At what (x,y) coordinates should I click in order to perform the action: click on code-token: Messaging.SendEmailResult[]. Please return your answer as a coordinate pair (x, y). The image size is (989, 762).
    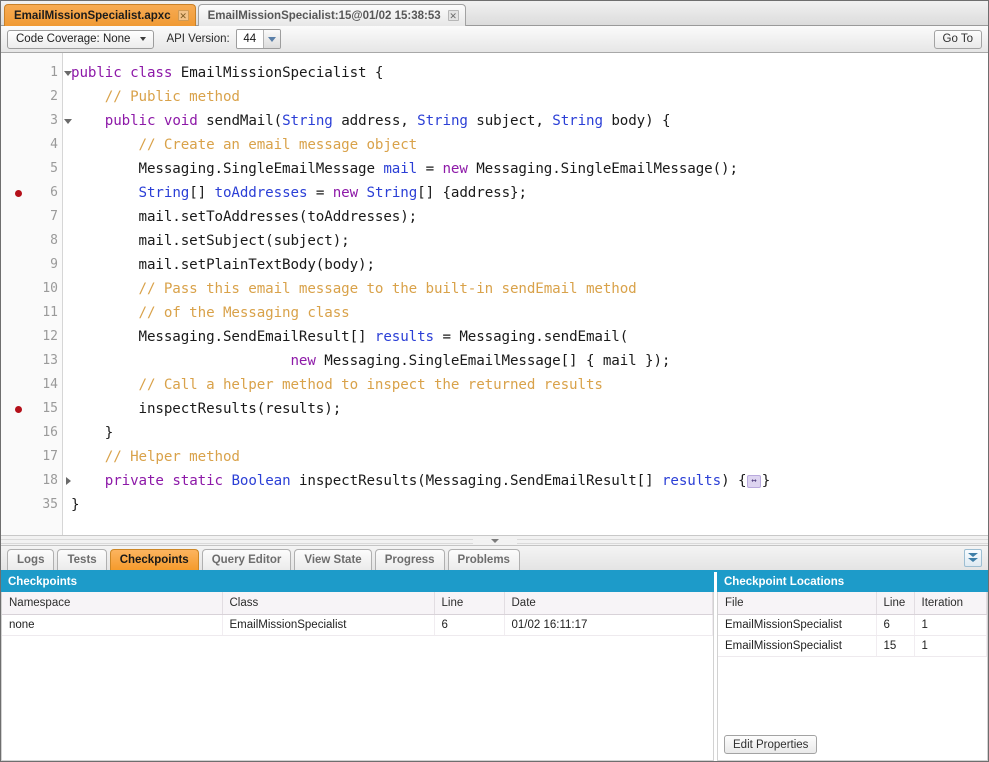
    Looking at the image, I should click on (223, 337).